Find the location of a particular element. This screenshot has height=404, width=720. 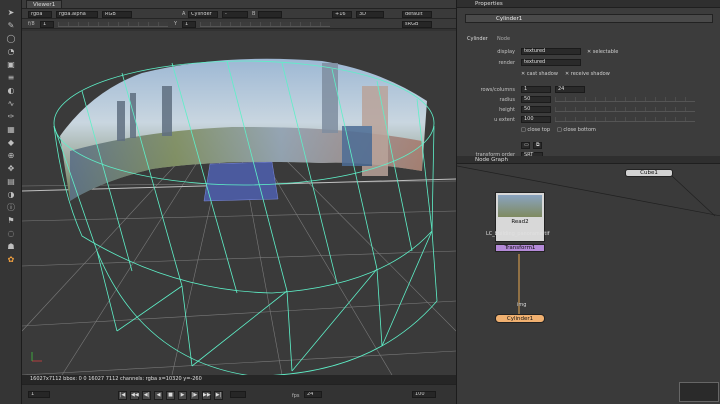

receive-shadow-label: receive shadow is located at coordinates (590, 74).